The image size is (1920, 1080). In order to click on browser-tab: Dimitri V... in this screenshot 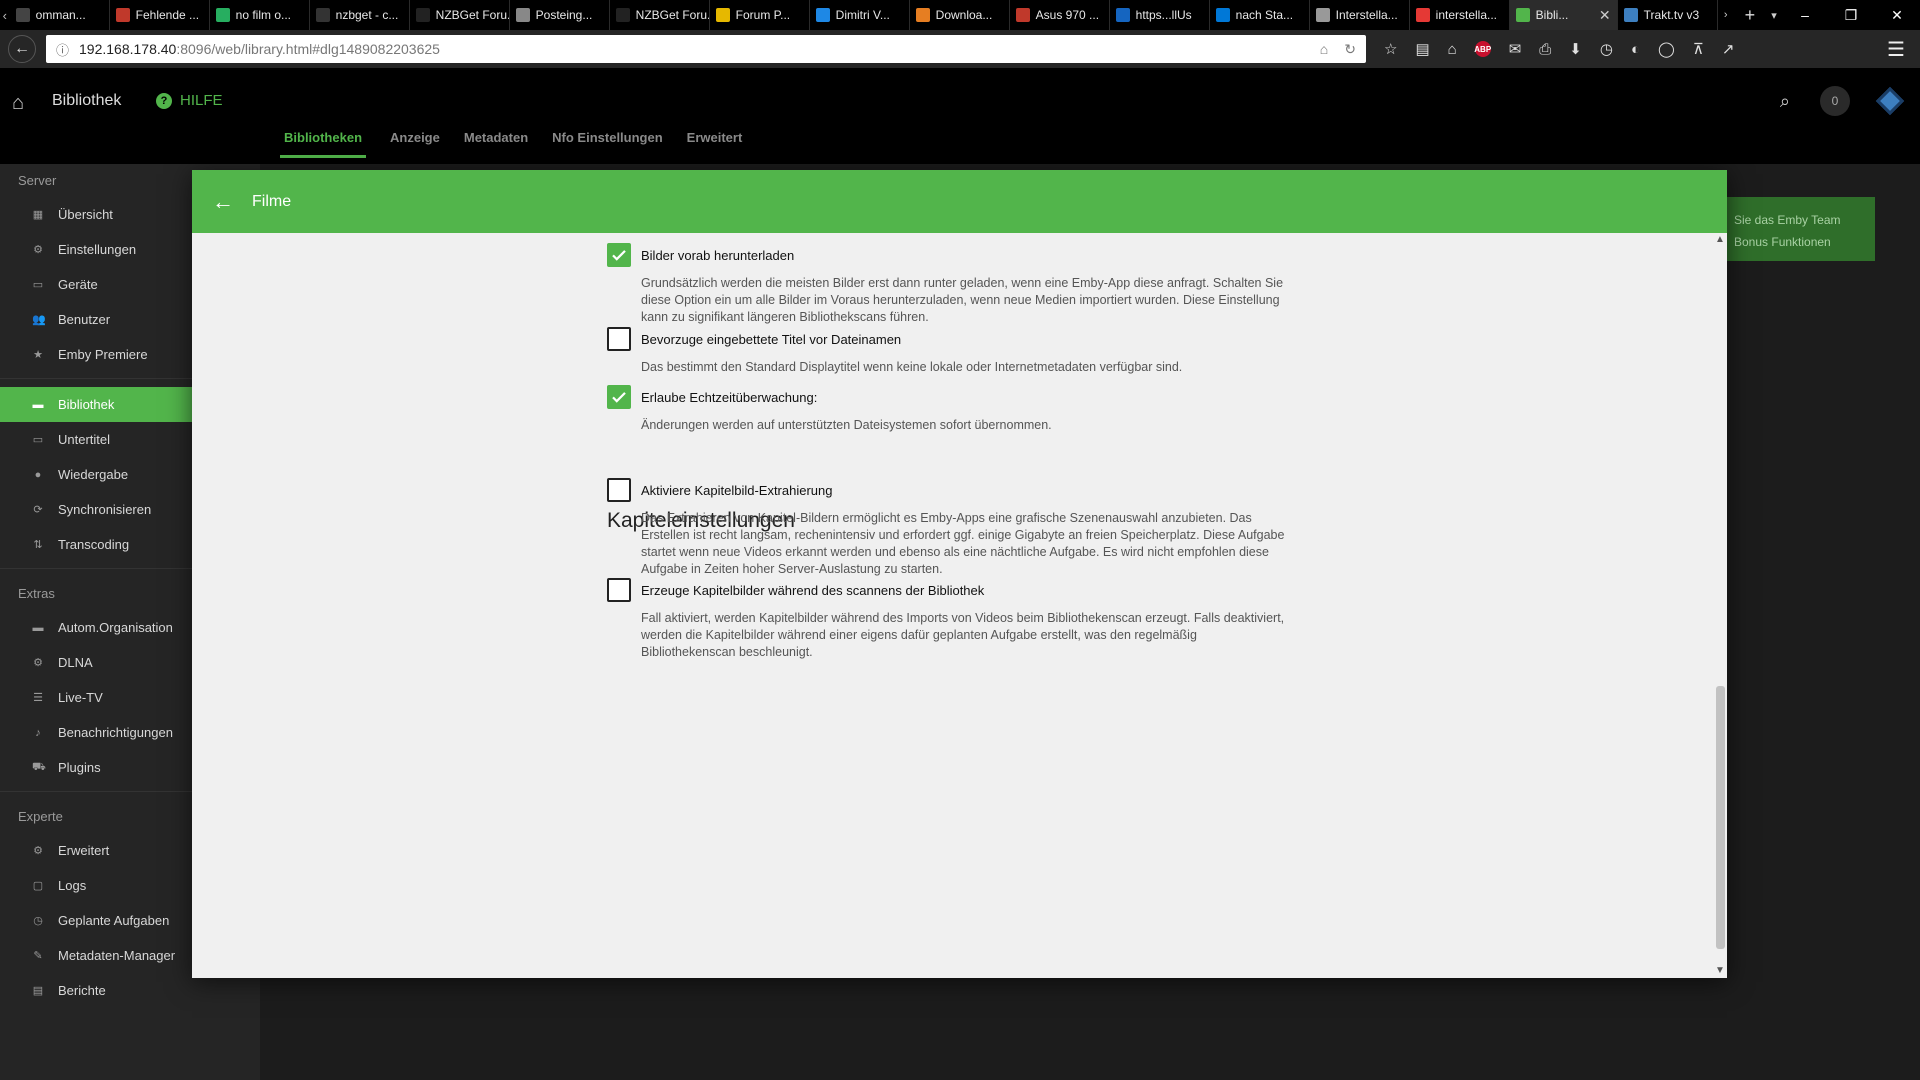, I will do `click(860, 15)`.